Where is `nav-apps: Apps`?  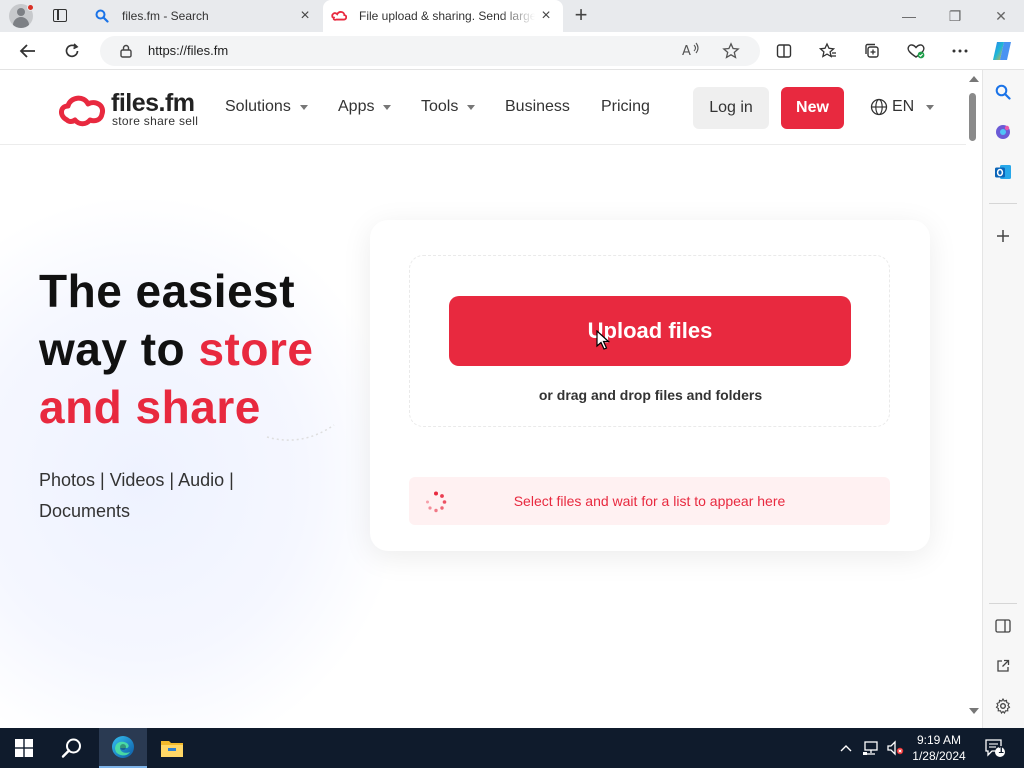
nav-apps: Apps is located at coordinates (365, 107).